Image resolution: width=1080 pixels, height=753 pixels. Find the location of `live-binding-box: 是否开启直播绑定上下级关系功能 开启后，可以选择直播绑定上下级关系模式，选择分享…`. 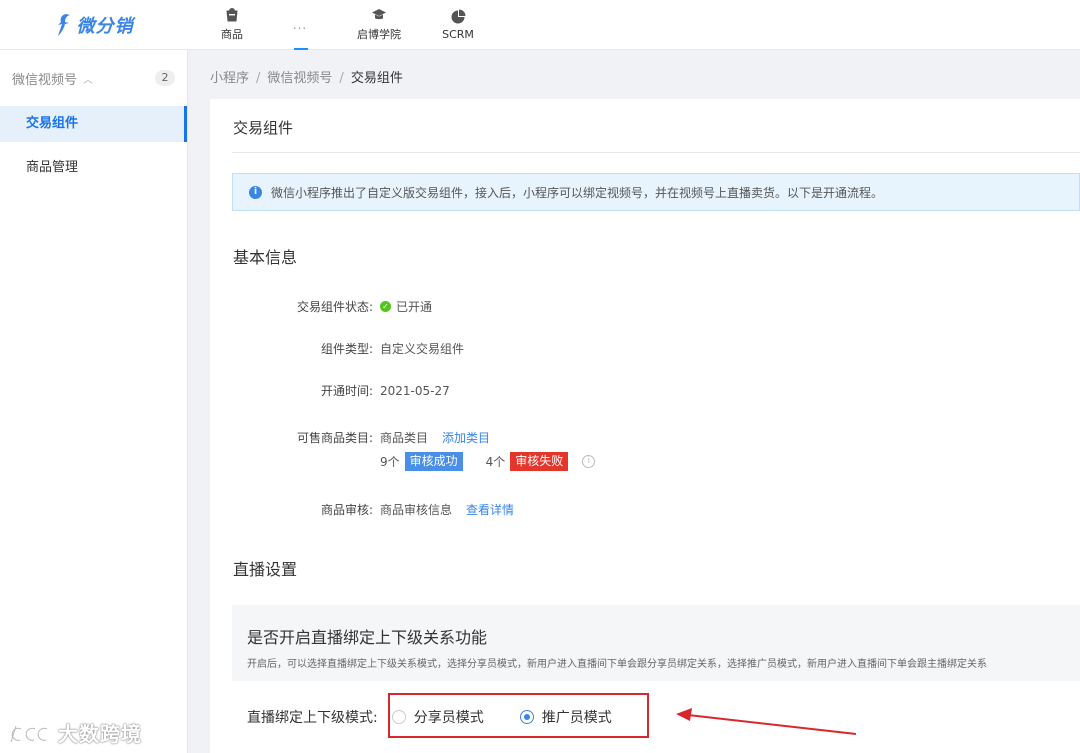

live-binding-box: 是否开启直播绑定上下级关系功能 开启后，可以选择直播绑定上下级关系模式，选择分享… is located at coordinates (656, 643).